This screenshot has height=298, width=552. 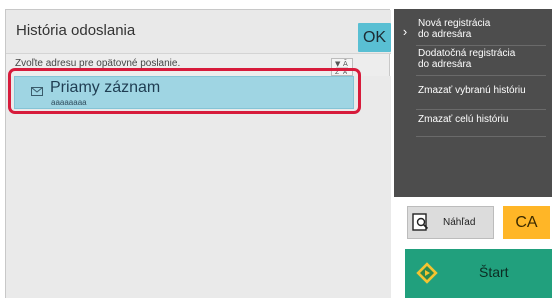 I want to click on chevron-right-icon: ›, so click(x=405, y=32).